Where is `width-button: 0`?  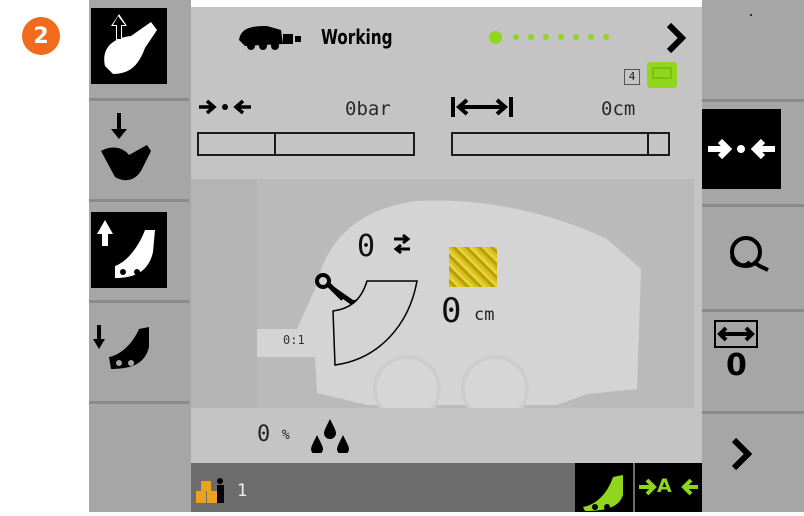
width-button: 0 is located at coordinates (753, 363).